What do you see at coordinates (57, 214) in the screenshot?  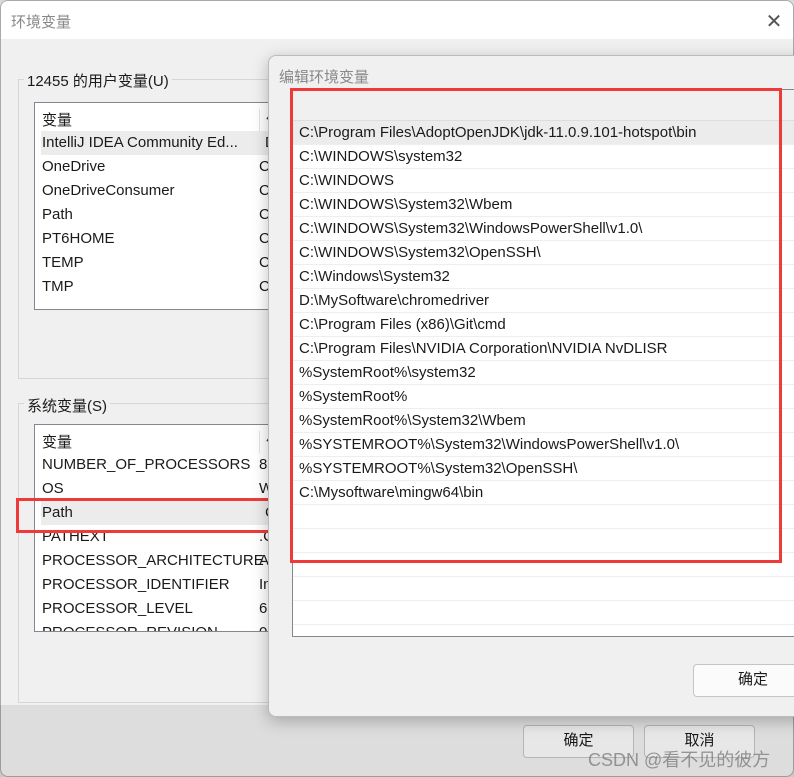 I see `var-name: Path` at bounding box center [57, 214].